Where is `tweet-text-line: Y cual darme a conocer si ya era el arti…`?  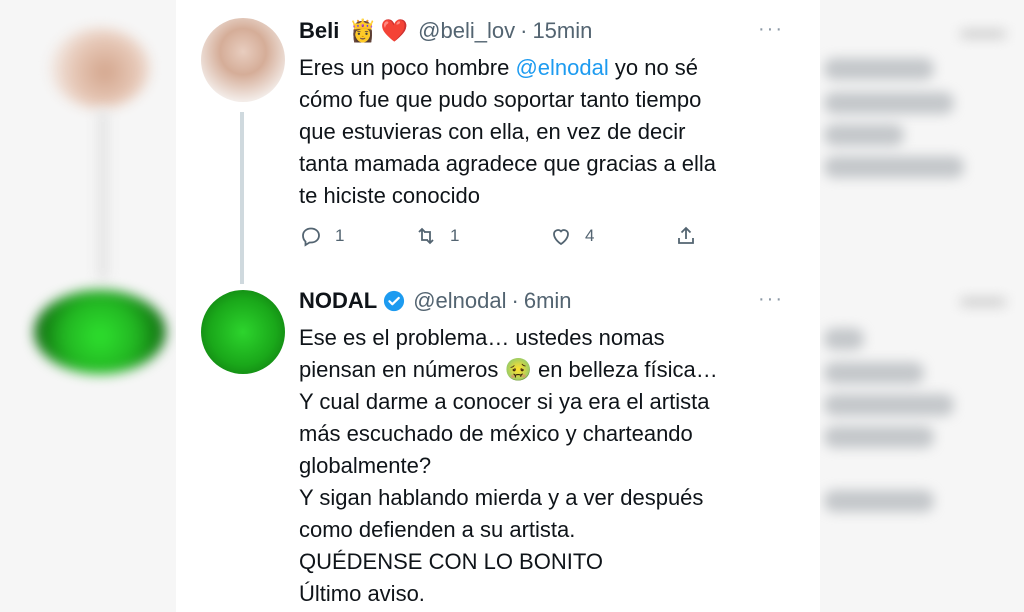 tweet-text-line: Y cual darme a conocer si ya era el arti… is located at coordinates (504, 401).